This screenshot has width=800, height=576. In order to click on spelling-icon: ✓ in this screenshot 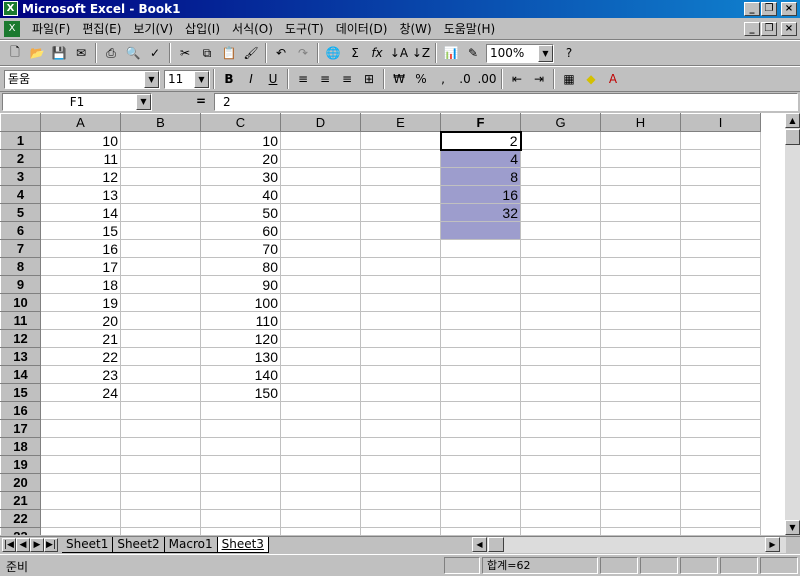, I will do `click(155, 53)`.